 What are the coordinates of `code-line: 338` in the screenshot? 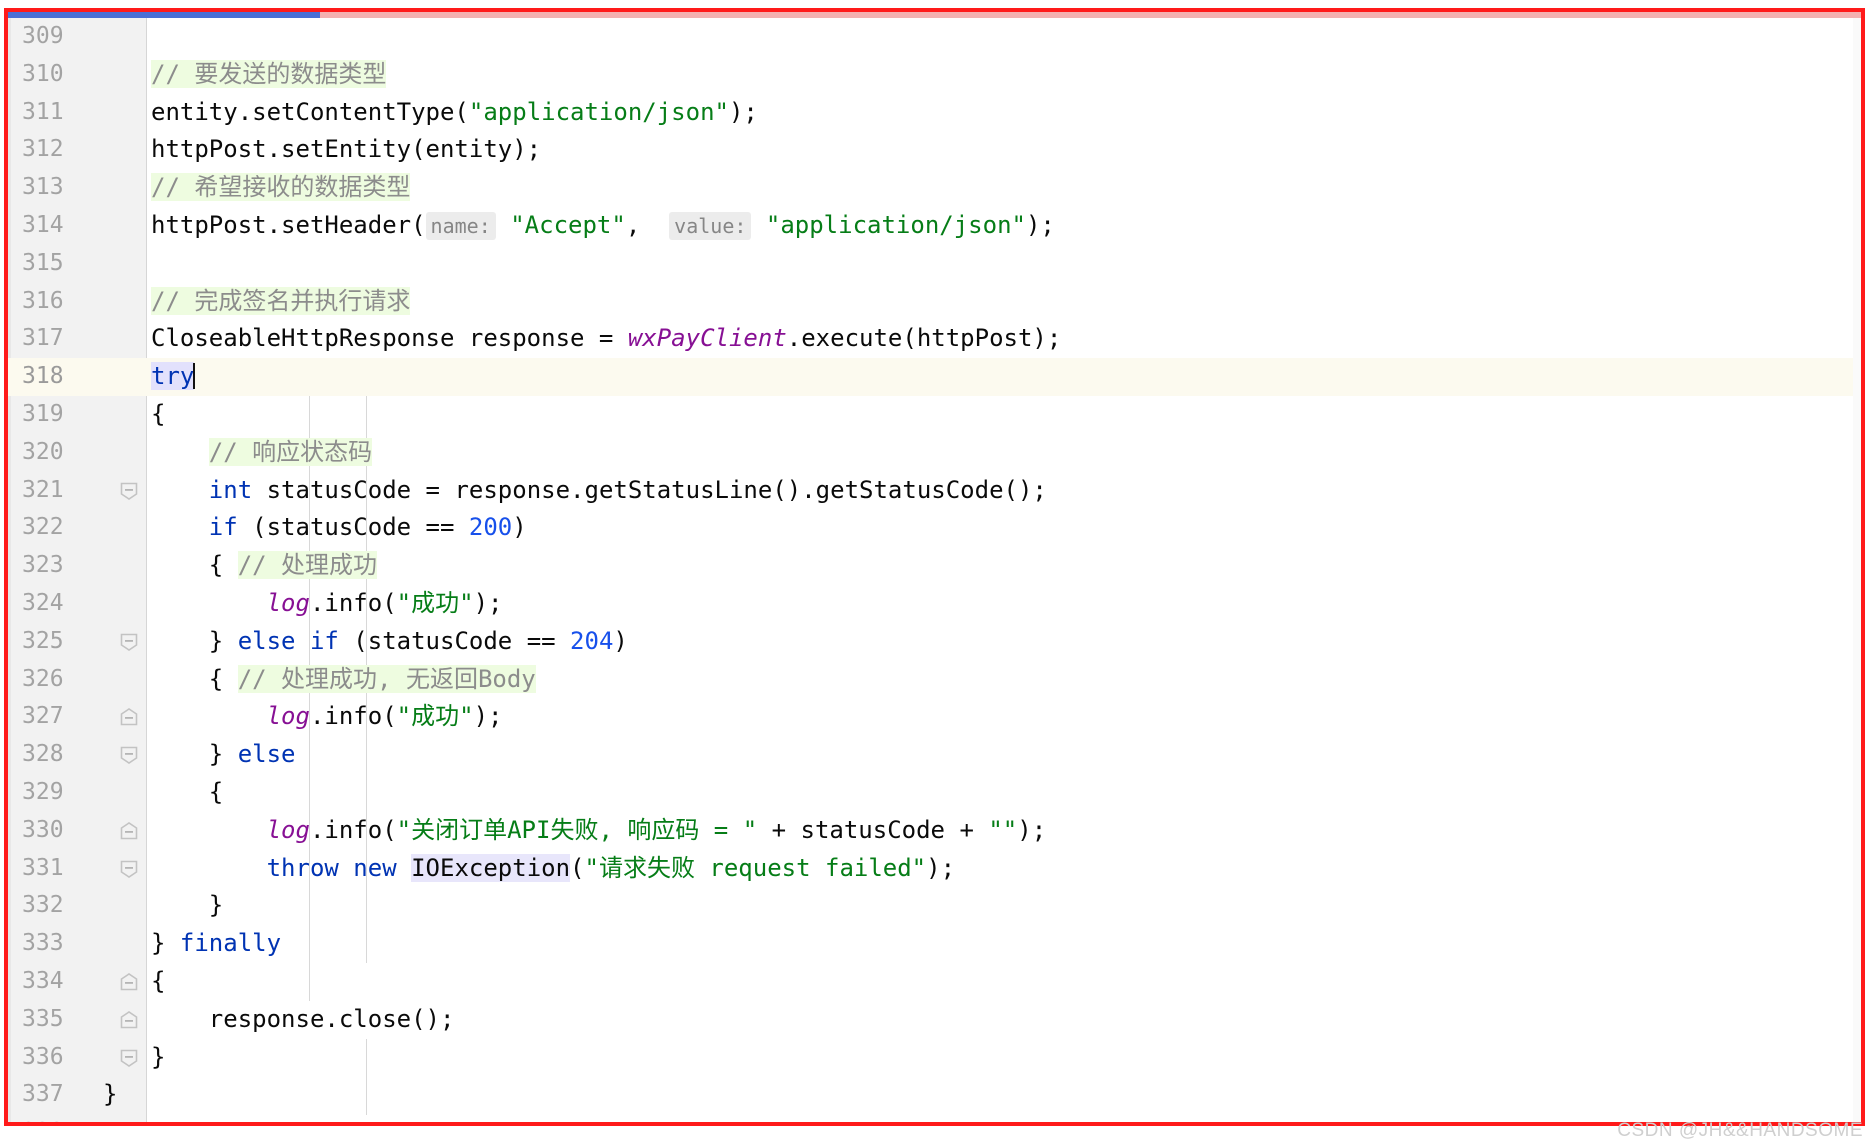 It's located at (934, 1118).